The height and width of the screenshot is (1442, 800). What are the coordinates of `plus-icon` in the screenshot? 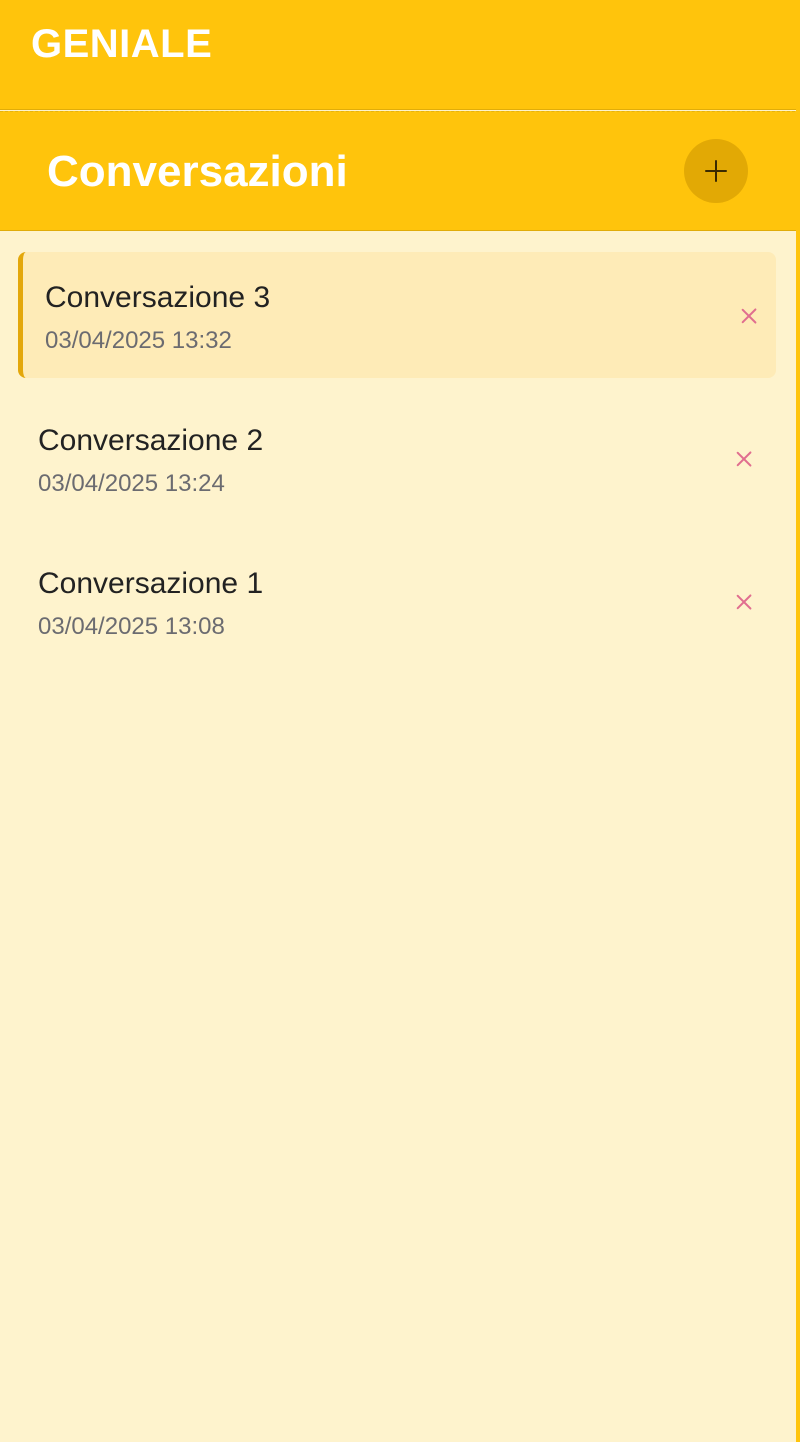 It's located at (716, 171).